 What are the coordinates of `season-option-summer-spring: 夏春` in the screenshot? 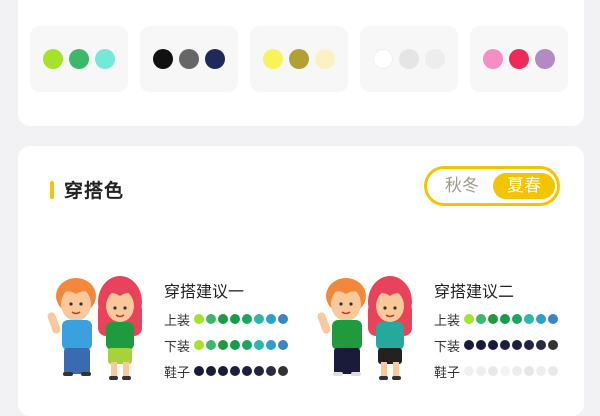 It's located at (524, 186).